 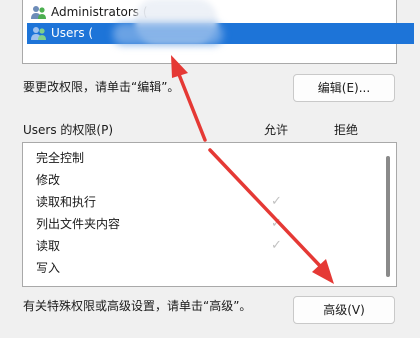 What do you see at coordinates (68, 130) in the screenshot?
I see `permissions-label: Users 的权限(P)` at bounding box center [68, 130].